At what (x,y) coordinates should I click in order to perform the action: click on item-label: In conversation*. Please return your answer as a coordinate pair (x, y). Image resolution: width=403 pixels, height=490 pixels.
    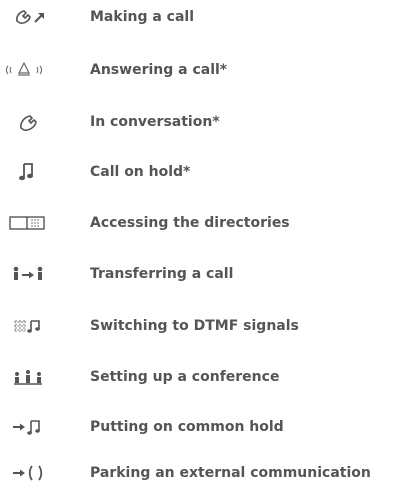
    Looking at the image, I should click on (155, 122).